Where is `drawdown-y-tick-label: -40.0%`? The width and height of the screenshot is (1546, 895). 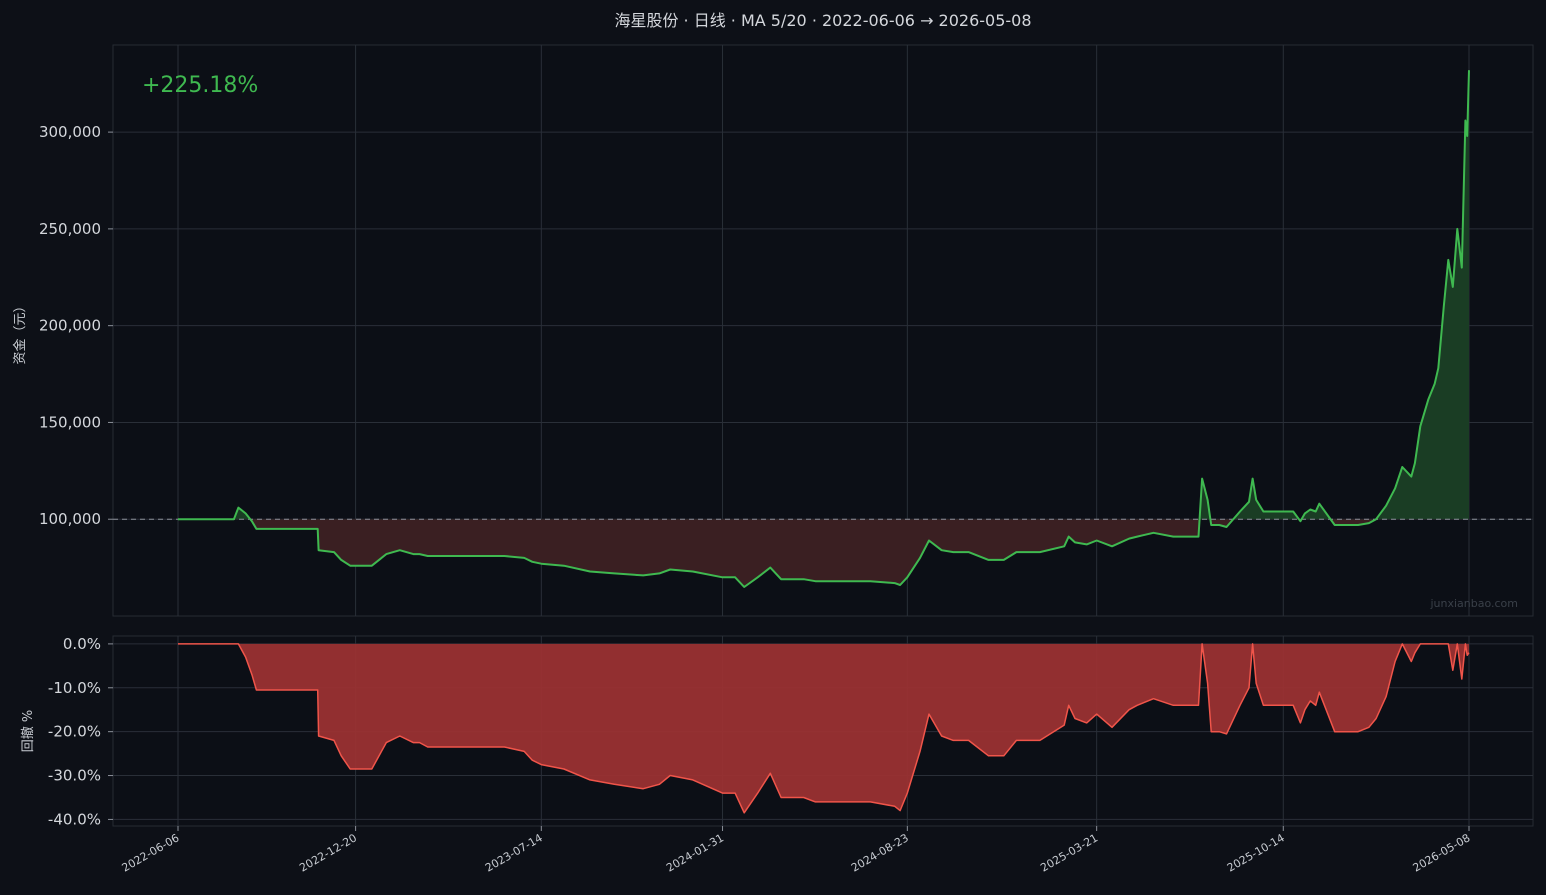
drawdown-y-tick-label: -40.0% is located at coordinates (74, 819).